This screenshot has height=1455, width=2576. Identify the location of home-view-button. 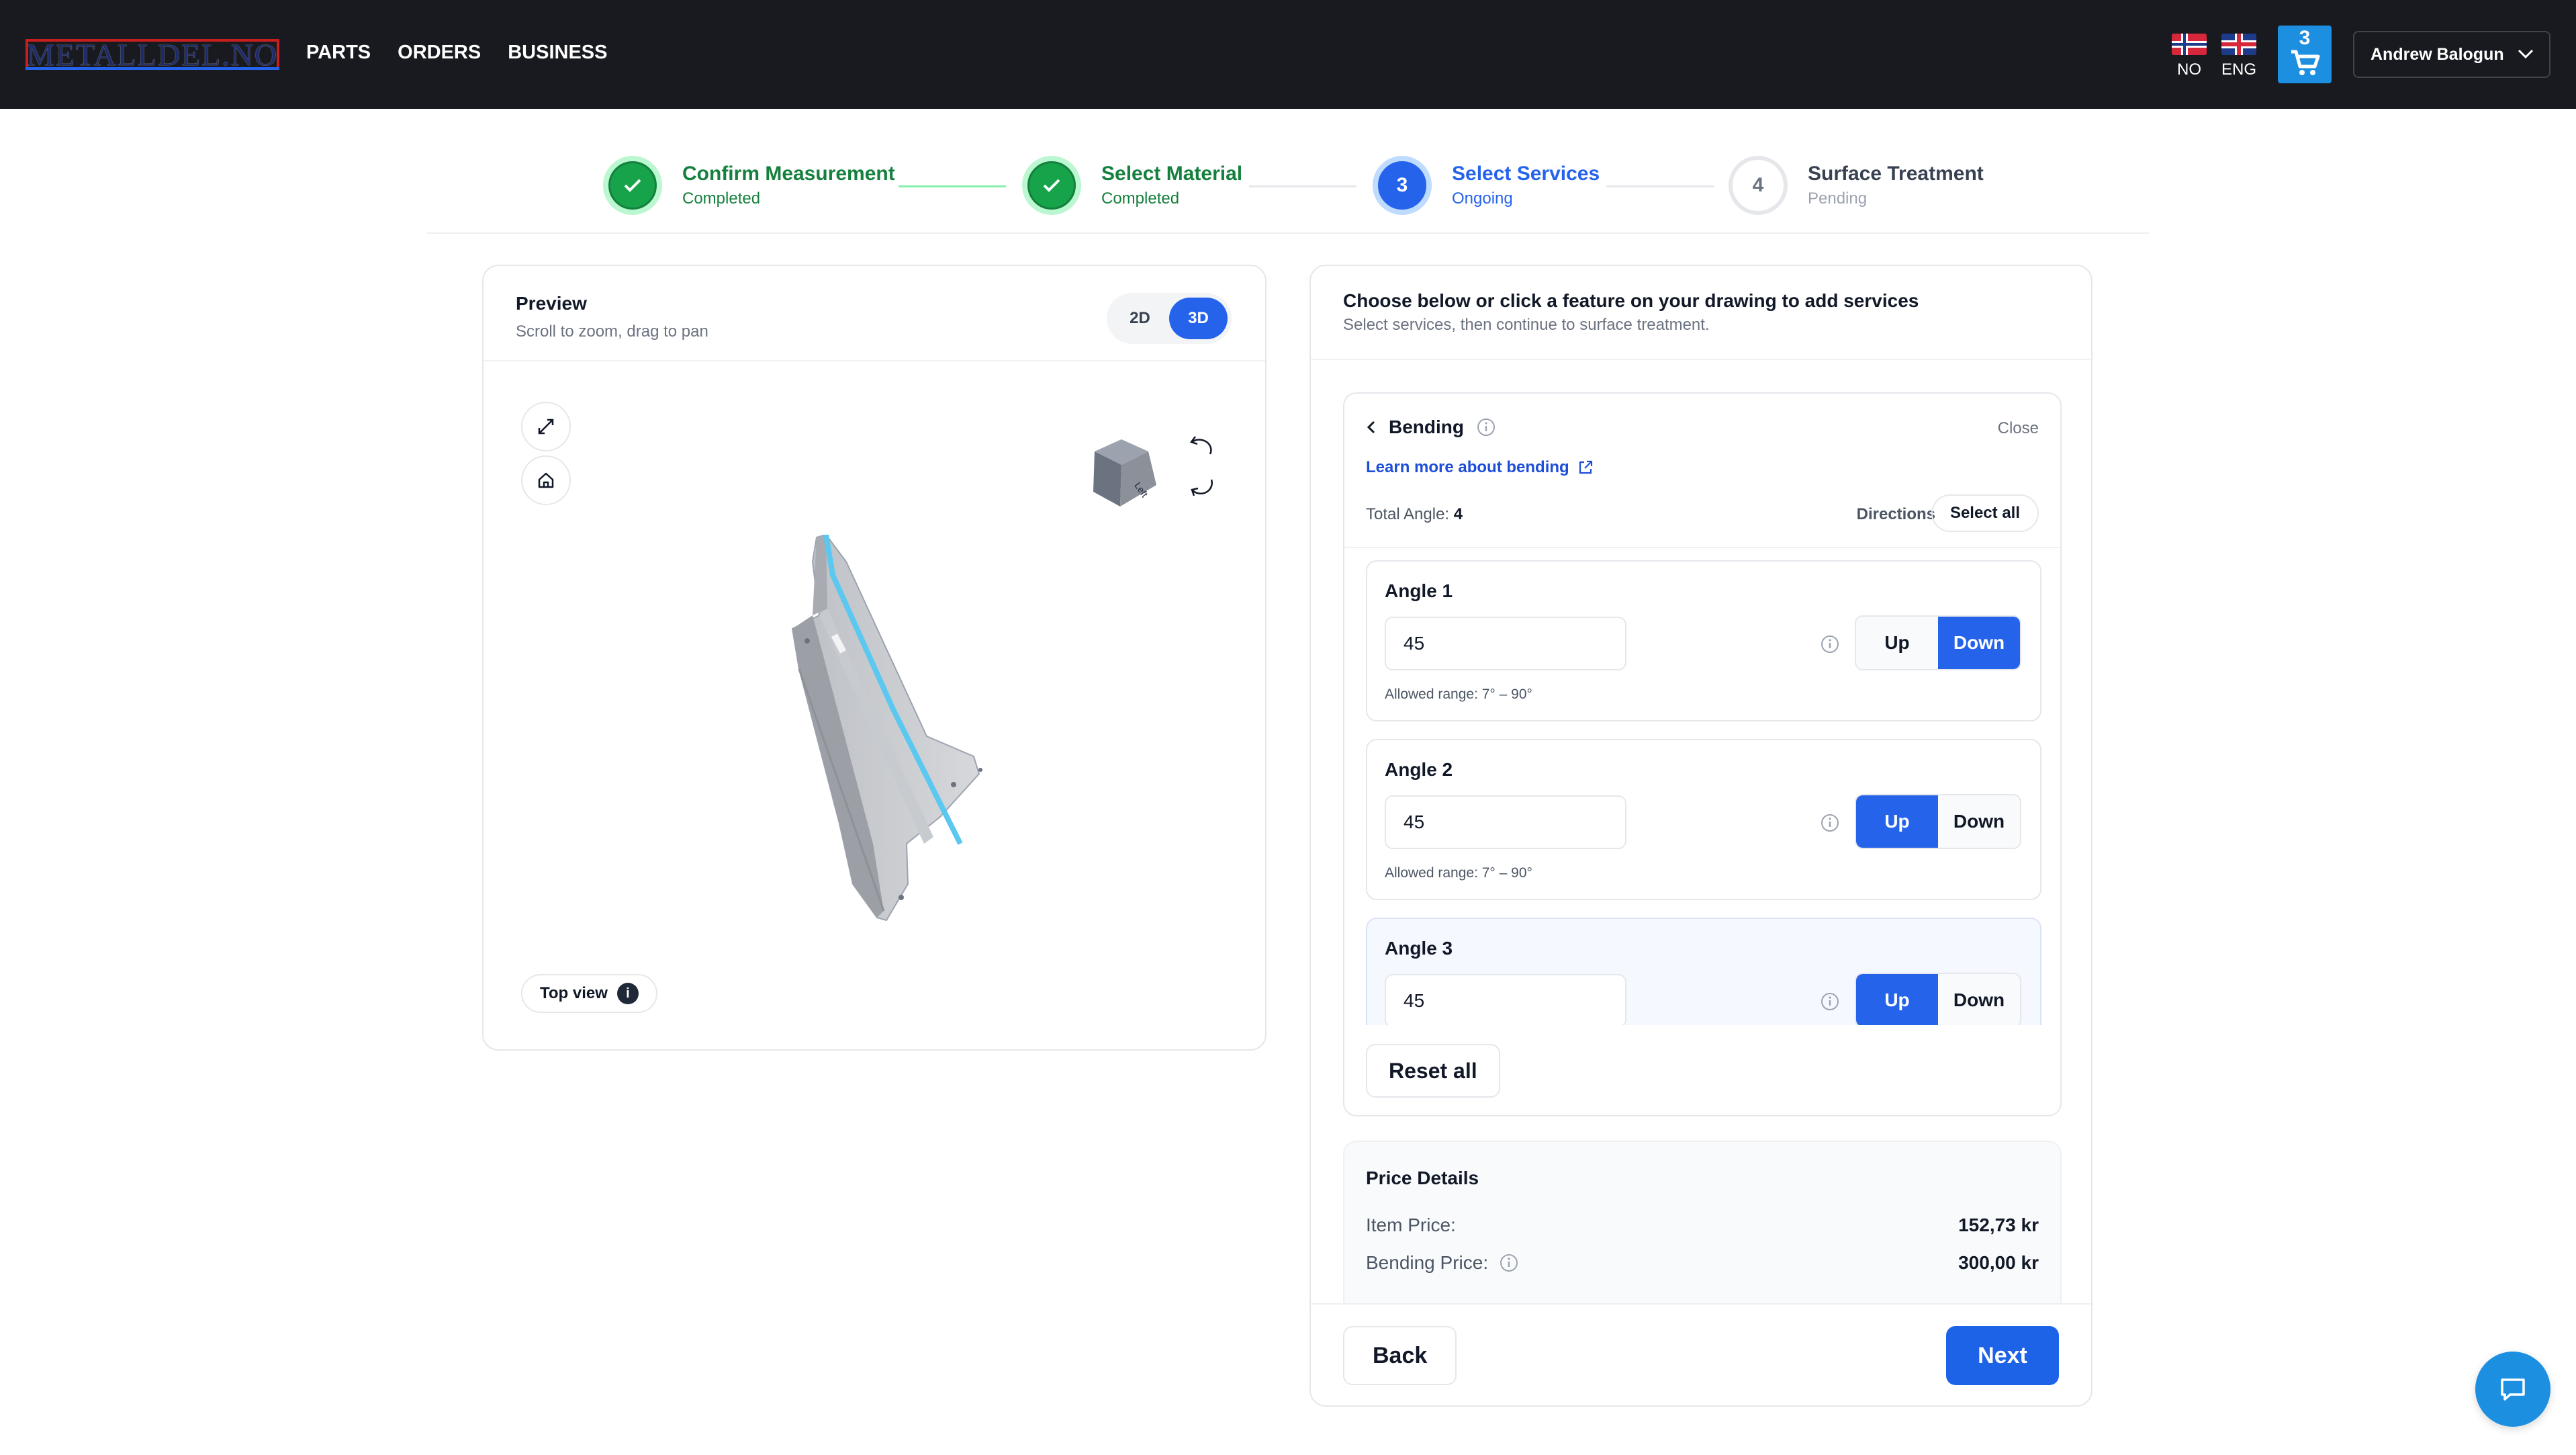
(546, 480).